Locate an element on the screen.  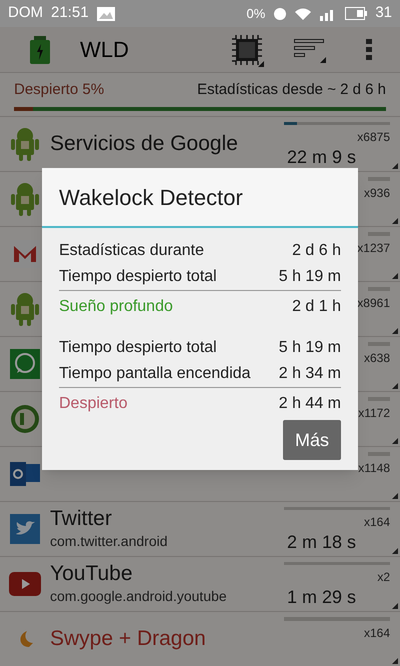
data-usage: 0% is located at coordinates (256, 13).